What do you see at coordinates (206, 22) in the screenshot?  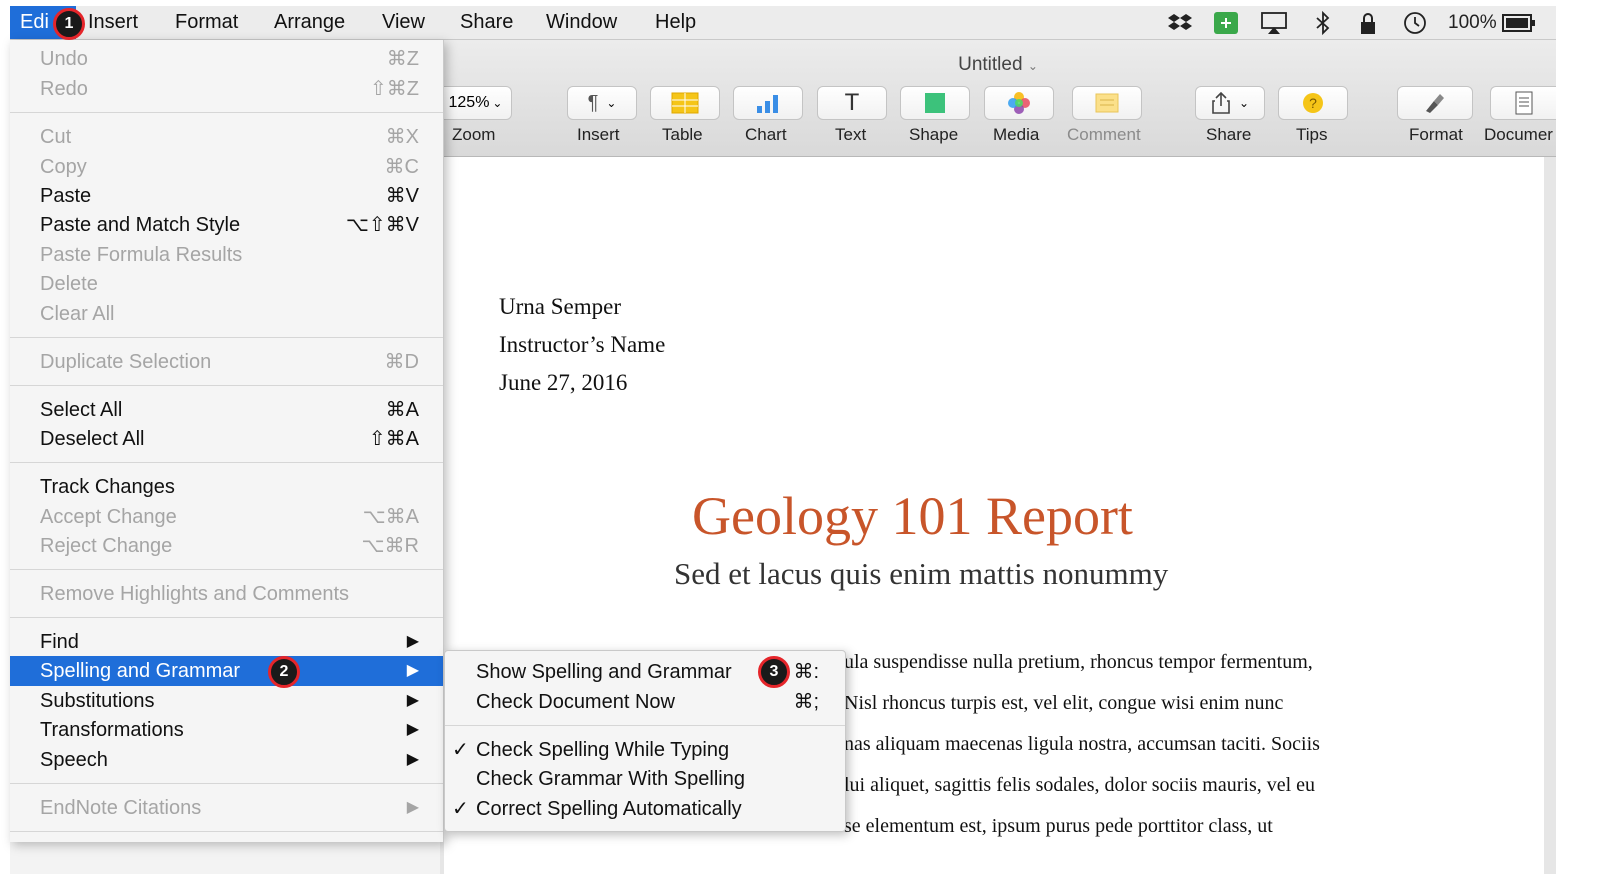 I see `menu-format: Format` at bounding box center [206, 22].